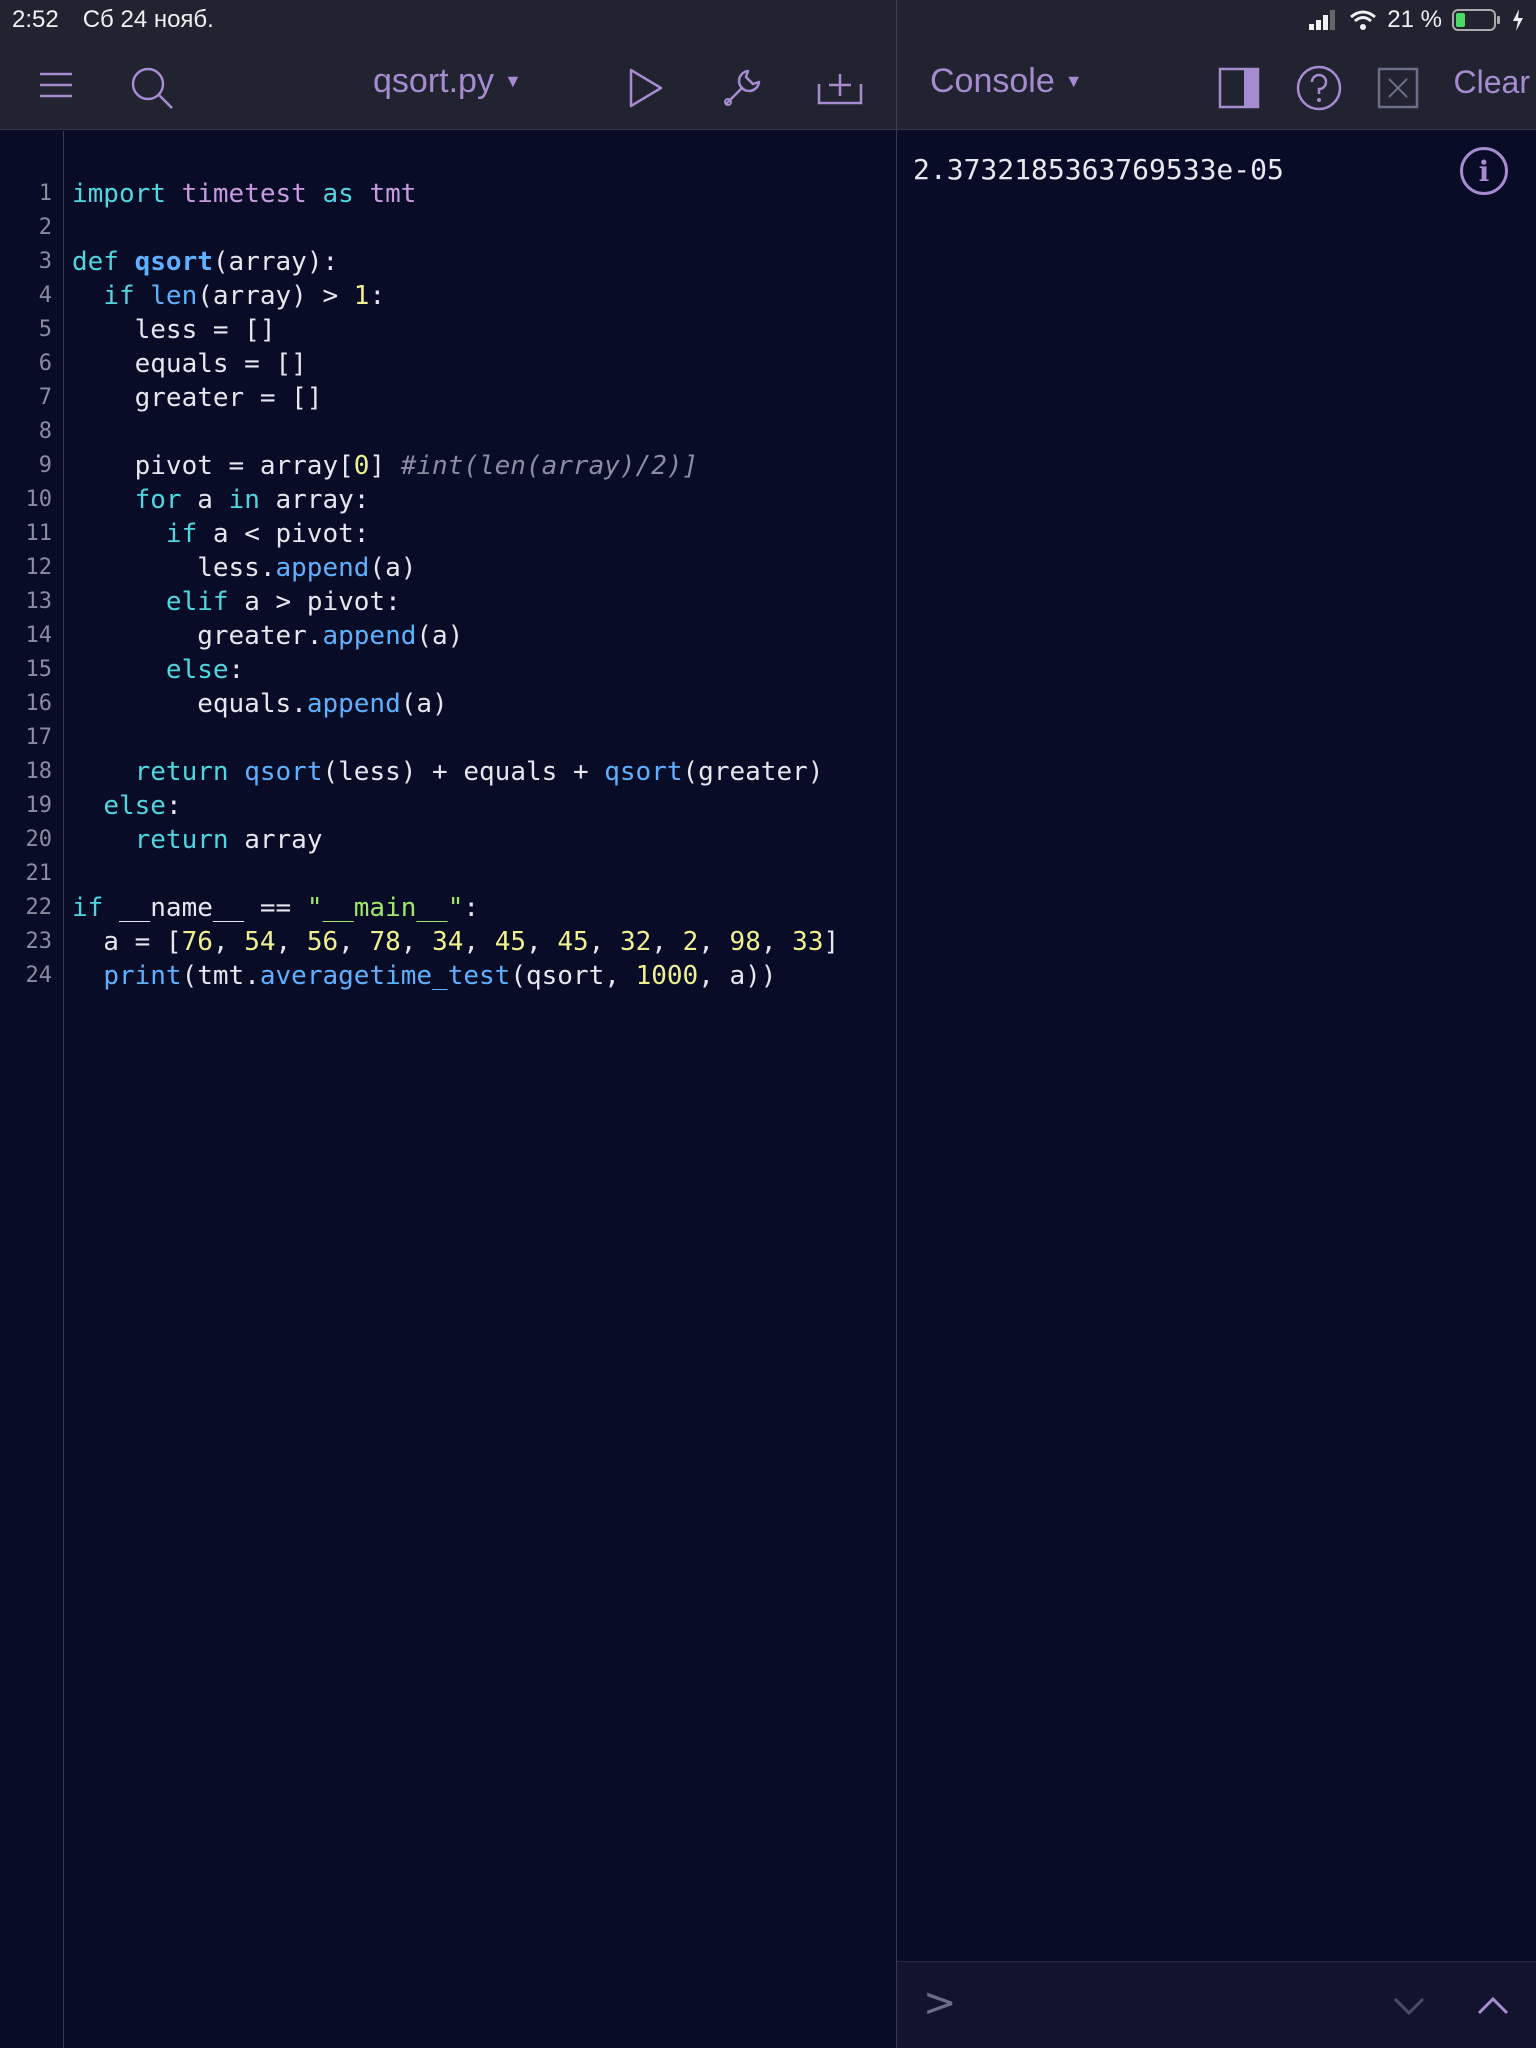 The width and height of the screenshot is (1536, 2048). What do you see at coordinates (39, 703) in the screenshot?
I see `line-number: 16` at bounding box center [39, 703].